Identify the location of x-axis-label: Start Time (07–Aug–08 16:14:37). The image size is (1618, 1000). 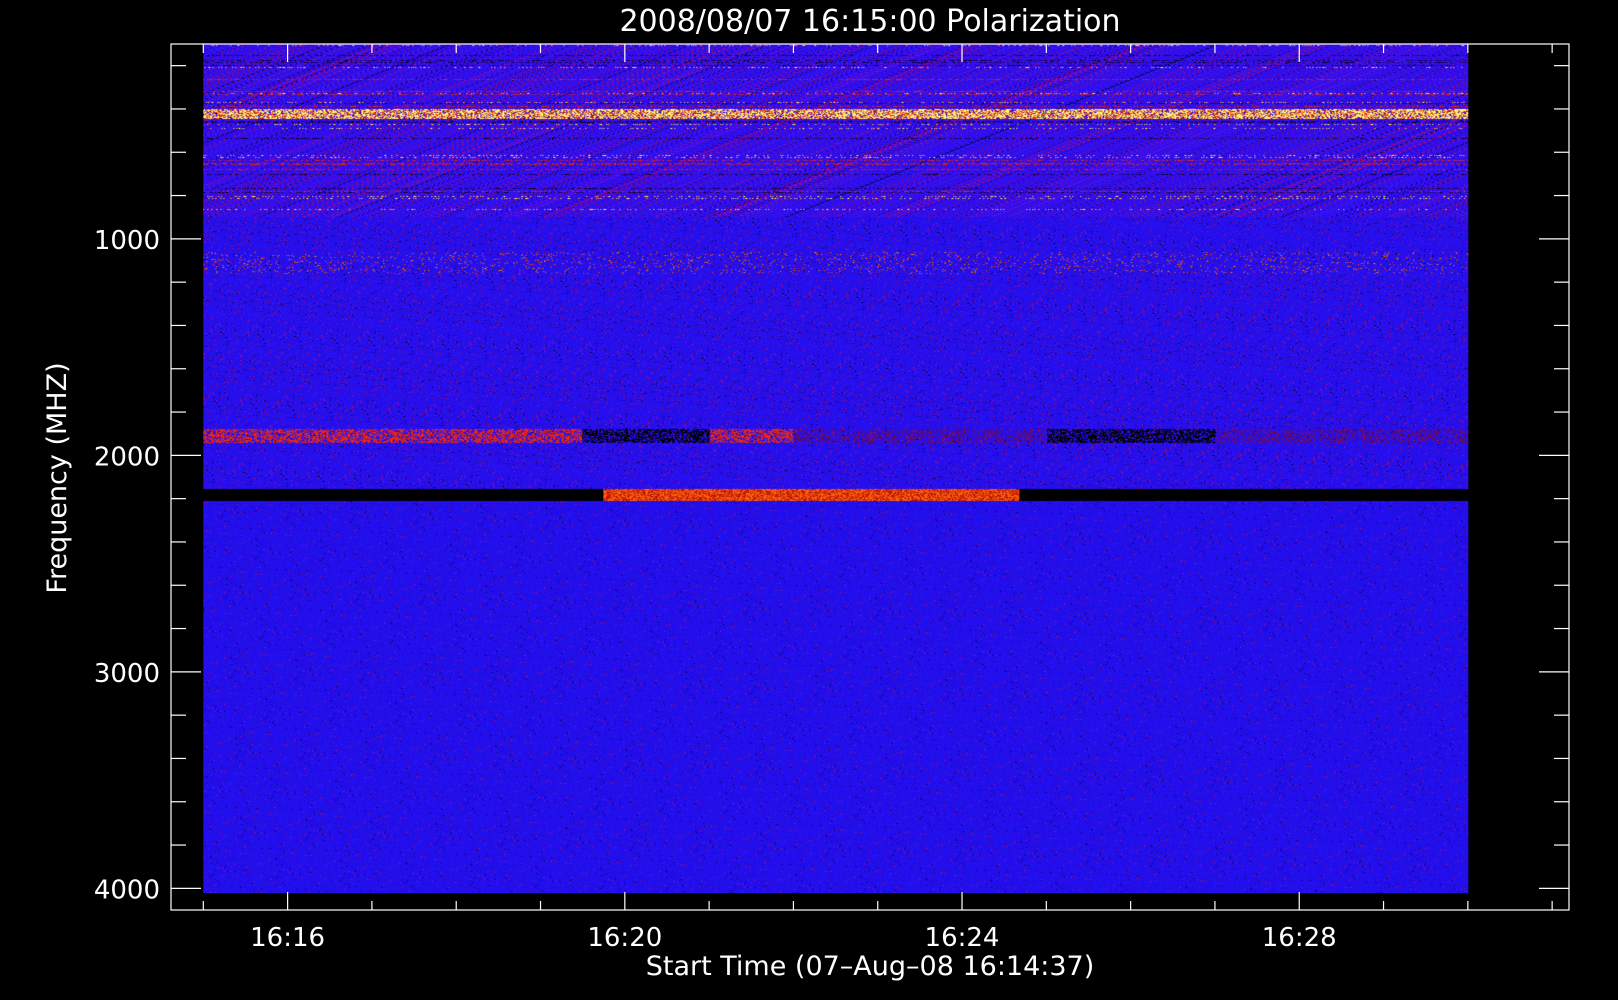
(870, 966).